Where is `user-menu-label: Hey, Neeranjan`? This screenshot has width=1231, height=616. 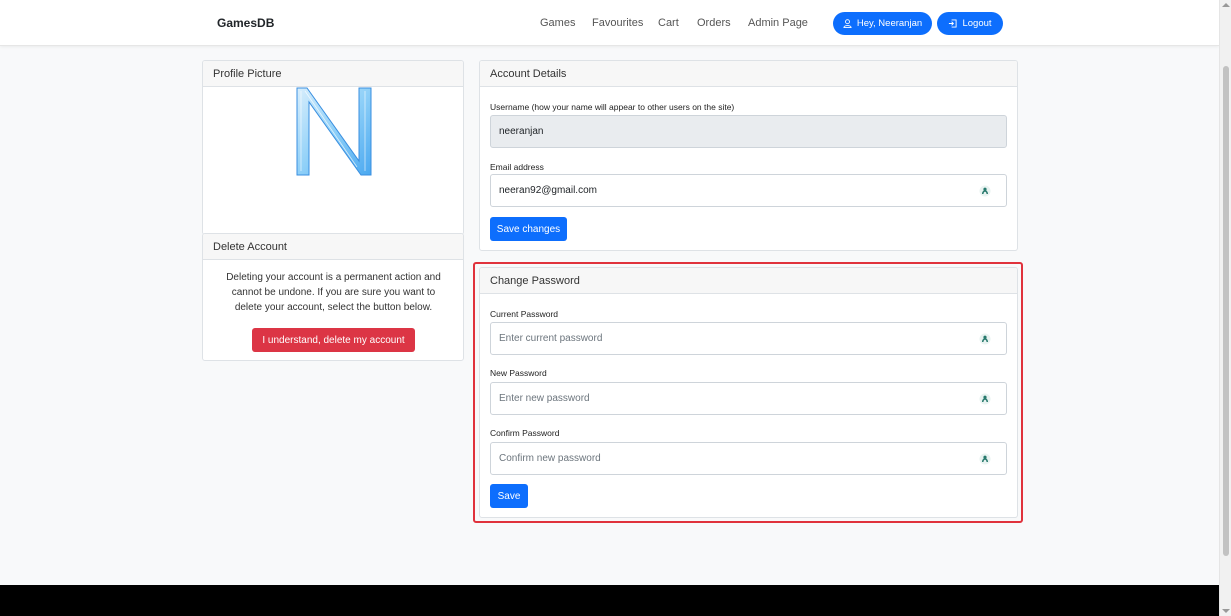
user-menu-label: Hey, Neeranjan is located at coordinates (889, 23).